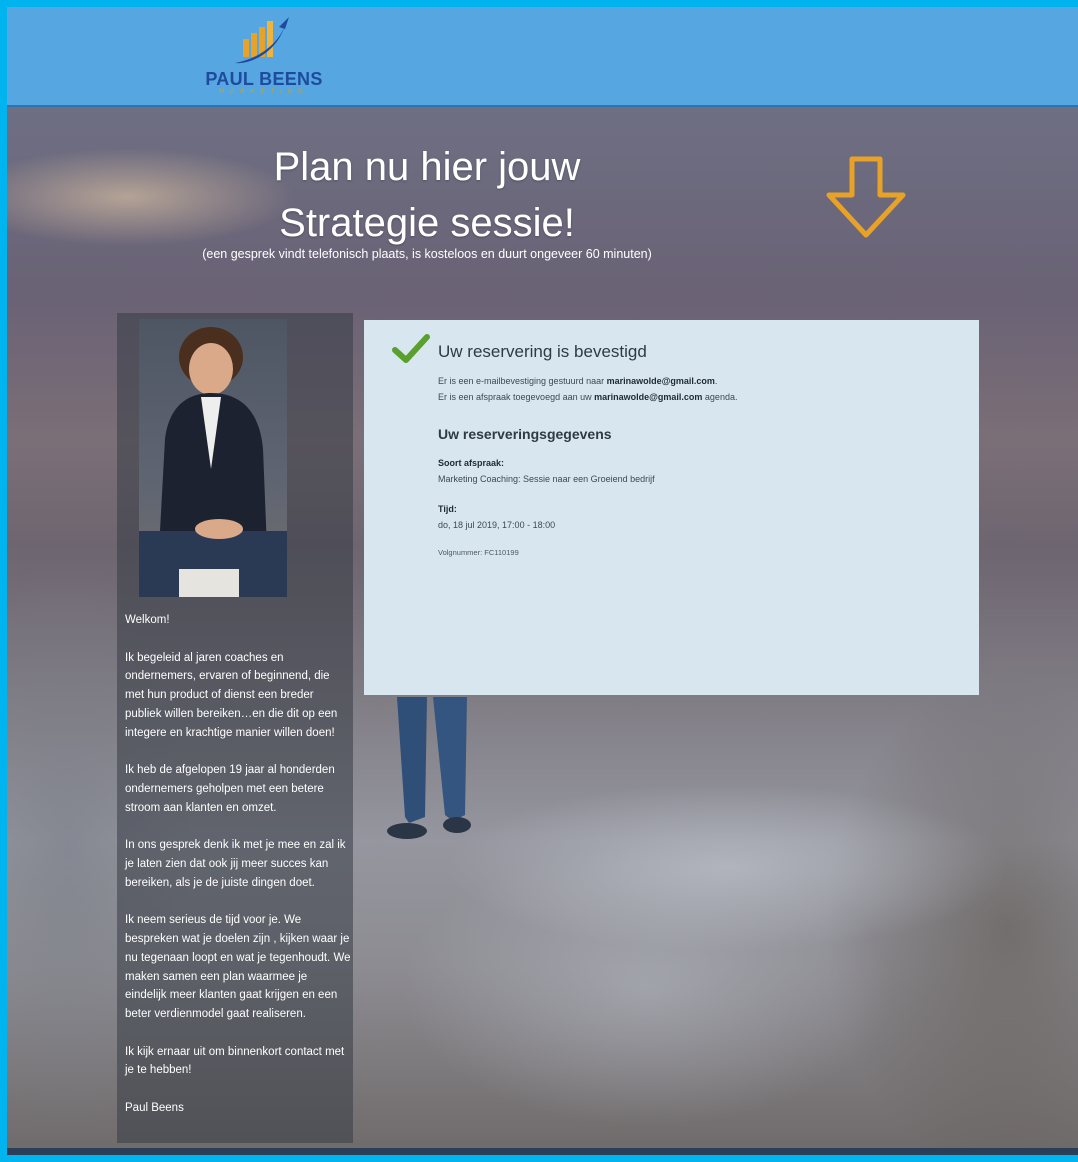 The image size is (1078, 1162). Describe the element at coordinates (264, 92) in the screenshot. I see `brand-tagline: MARKETING` at that location.